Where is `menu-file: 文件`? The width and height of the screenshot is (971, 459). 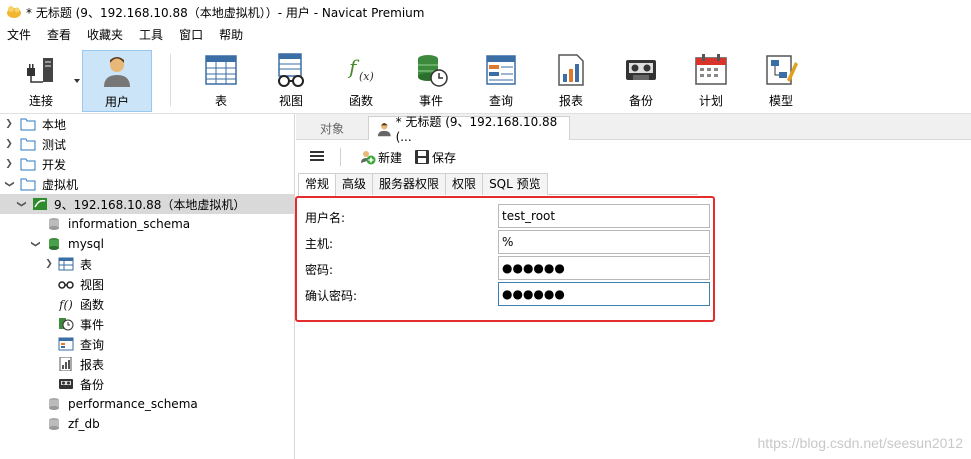
menu-file: 文件 is located at coordinates (20, 35).